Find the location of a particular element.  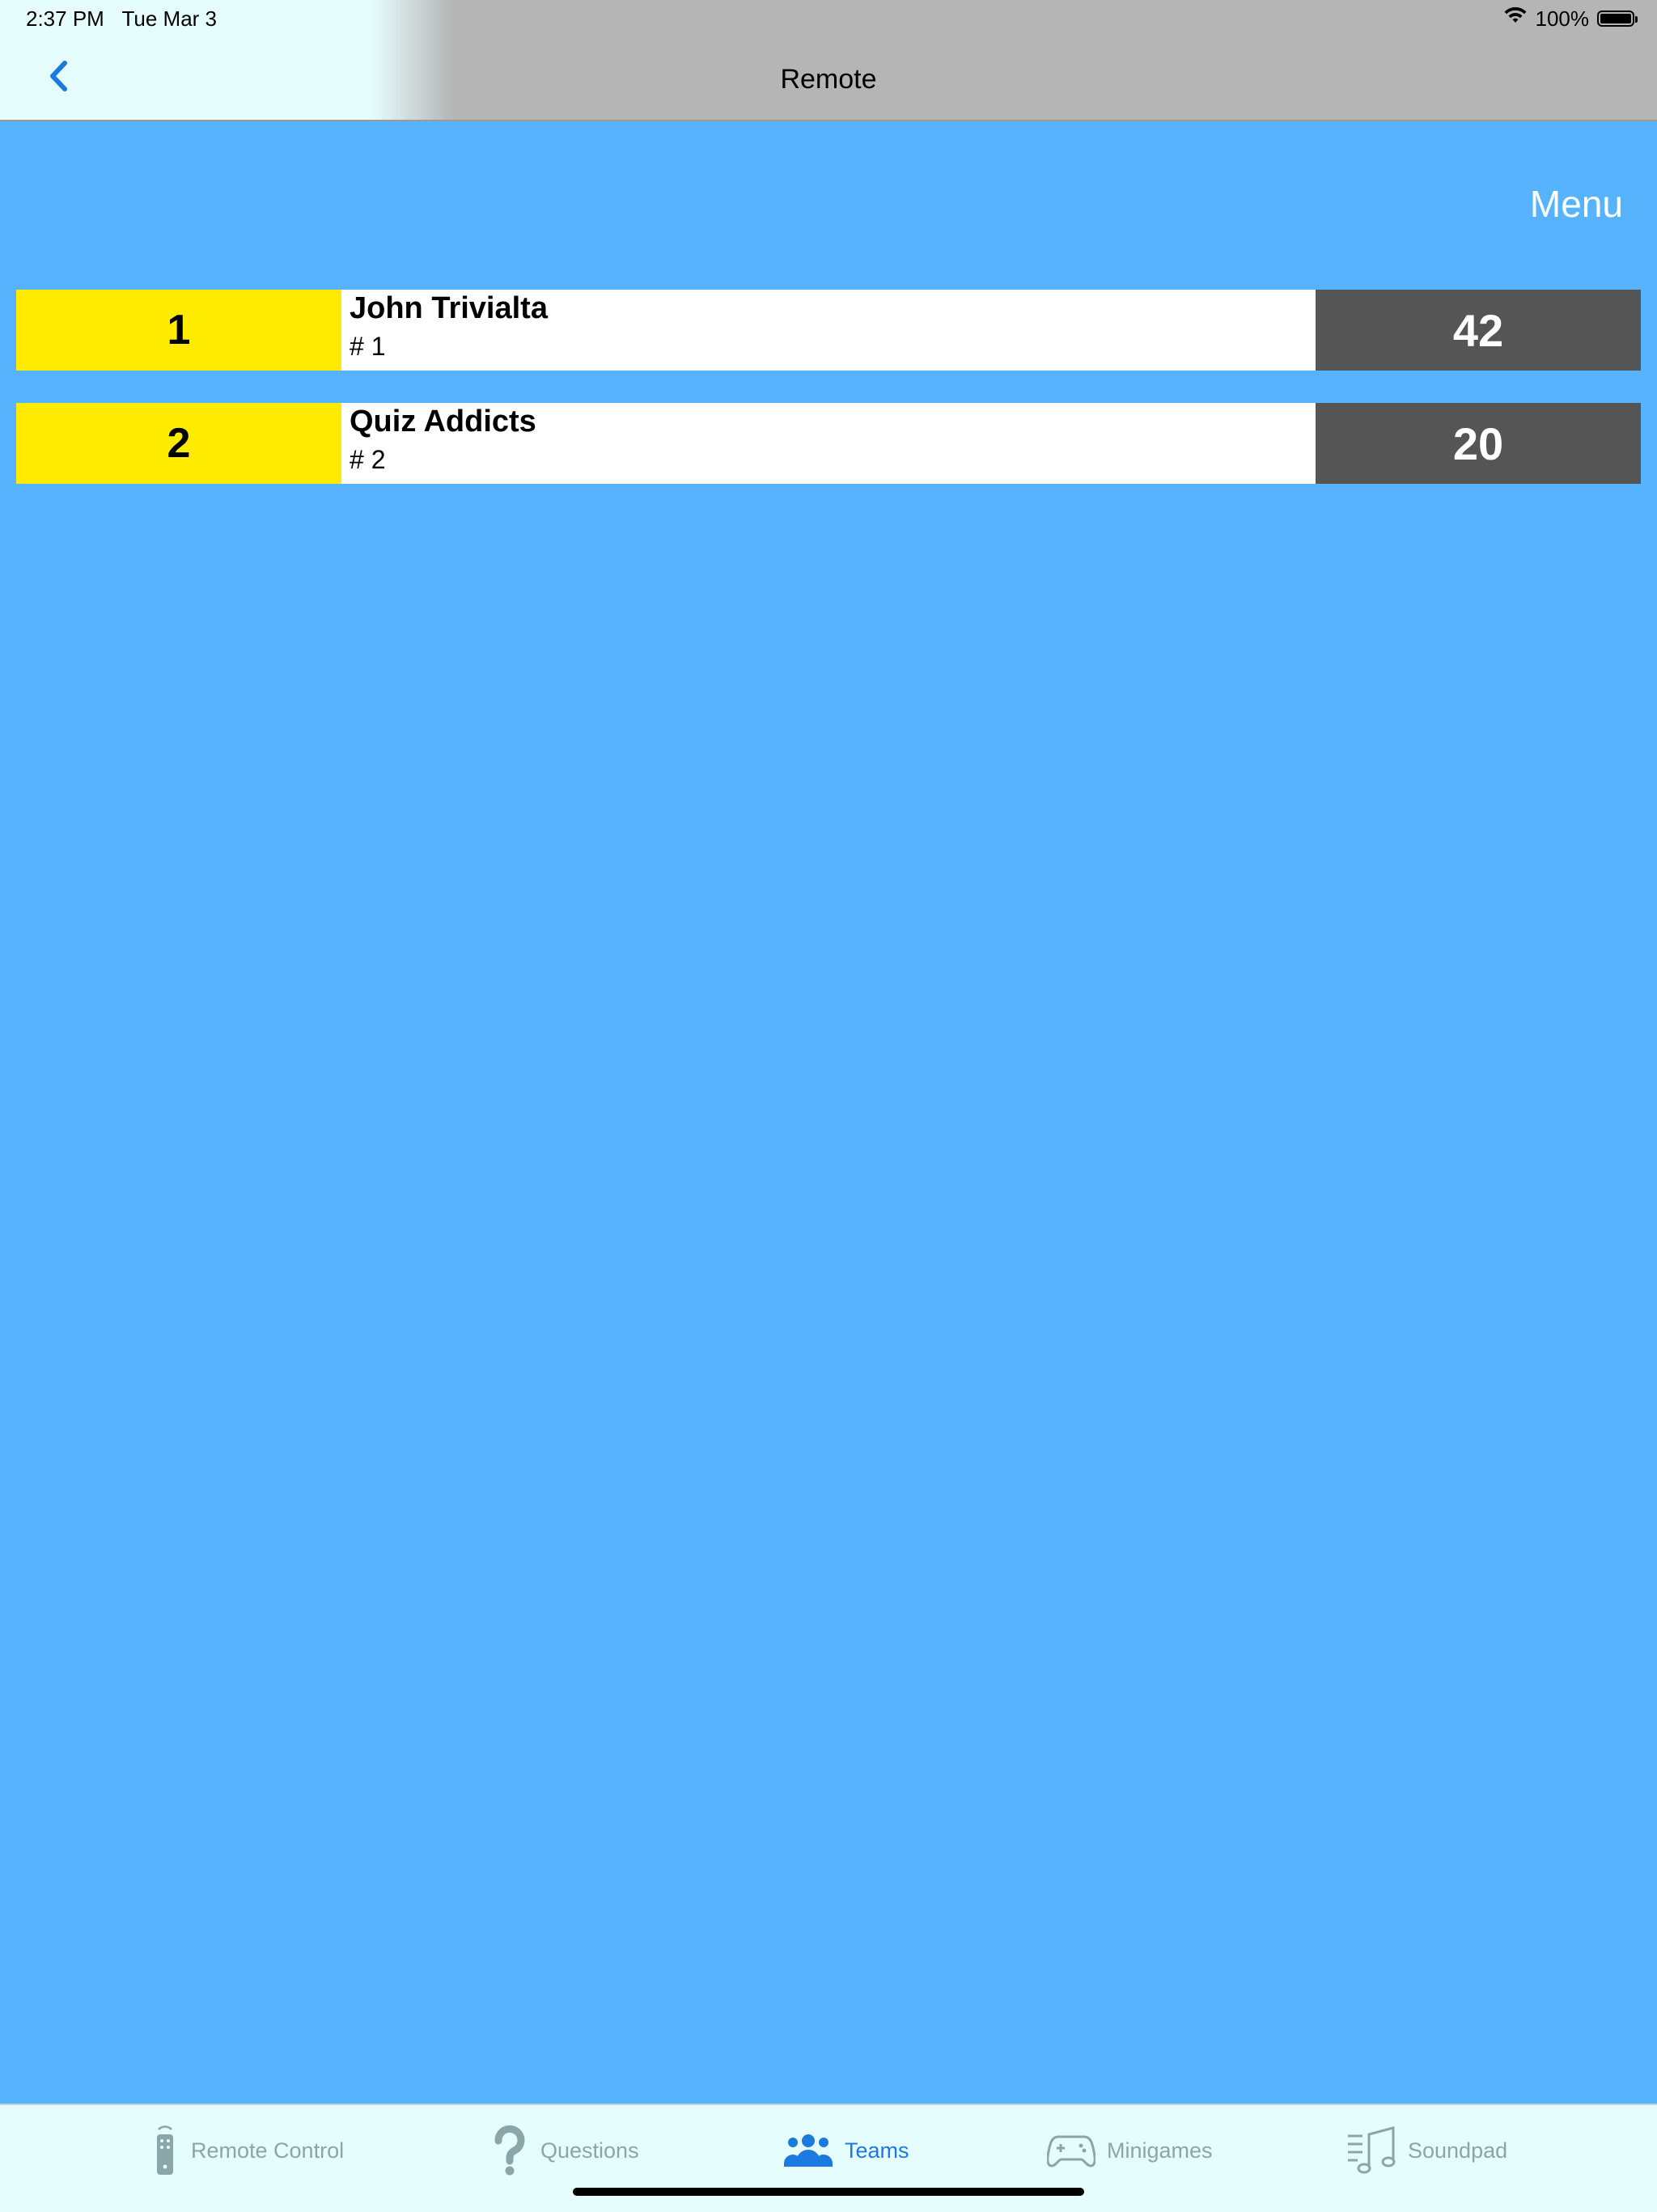

team-info: Quiz Addicts # 2 is located at coordinates (828, 443).